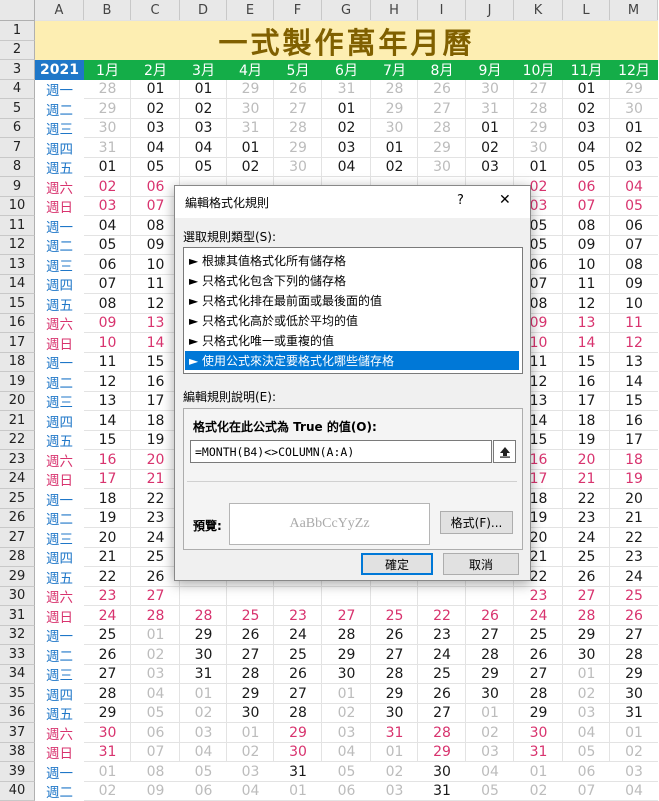 Image resolution: width=659 pixels, height=801 pixels. Describe the element at coordinates (17, 519) in the screenshot. I see `row-header-26: 26` at that location.